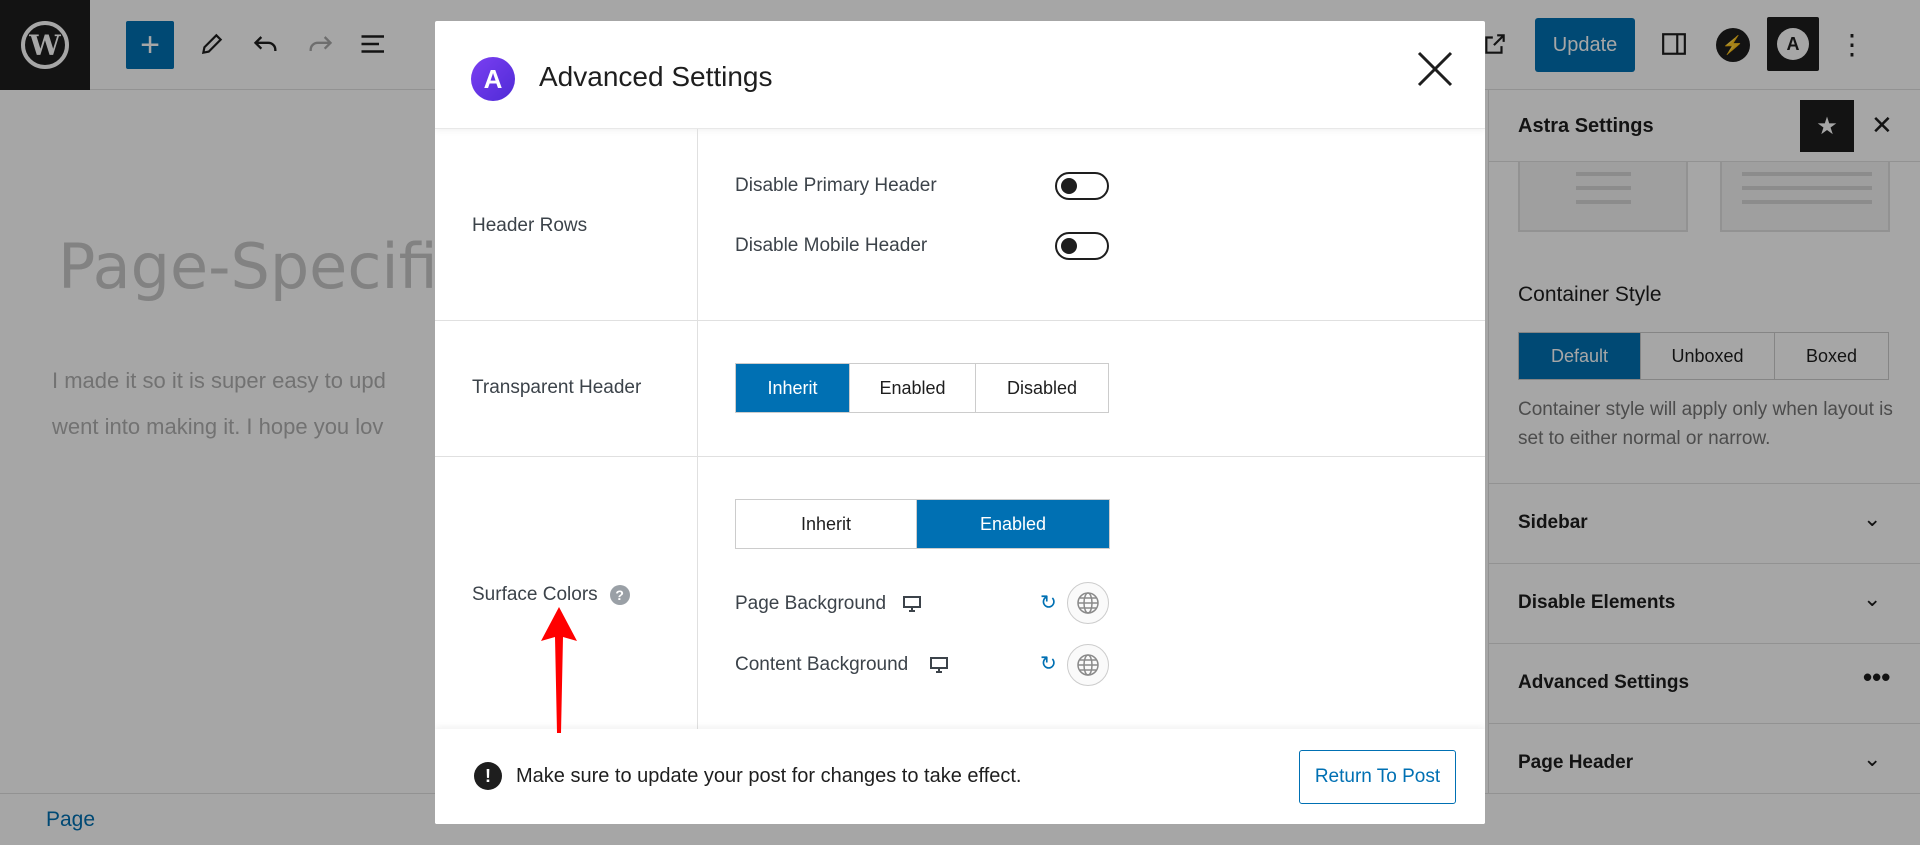 The width and height of the screenshot is (1920, 845). I want to click on transparent-header-enabled: Enabled, so click(913, 388).